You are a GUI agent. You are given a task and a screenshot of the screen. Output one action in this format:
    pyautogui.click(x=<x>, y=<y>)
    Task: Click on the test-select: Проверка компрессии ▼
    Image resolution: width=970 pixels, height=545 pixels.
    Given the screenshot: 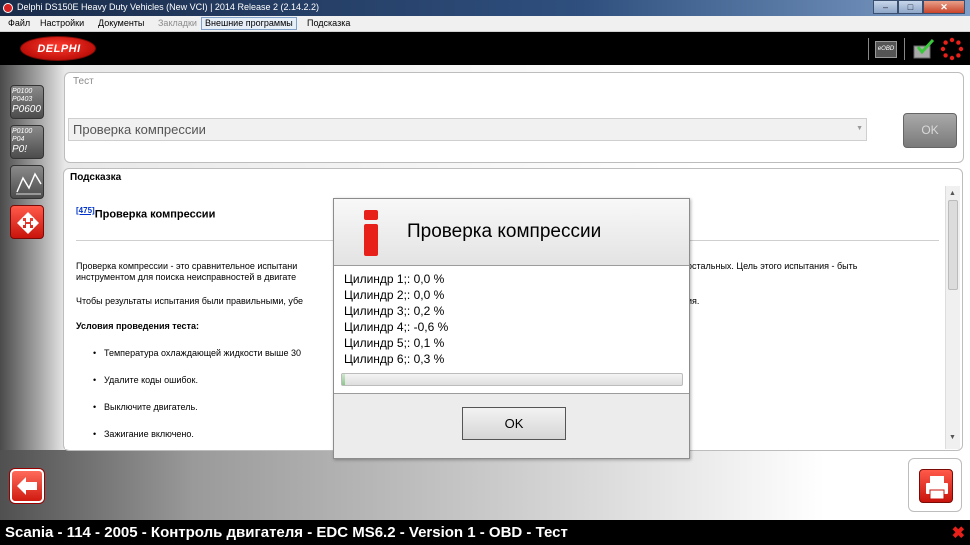 What is the action you would take?
    pyautogui.click(x=467, y=129)
    